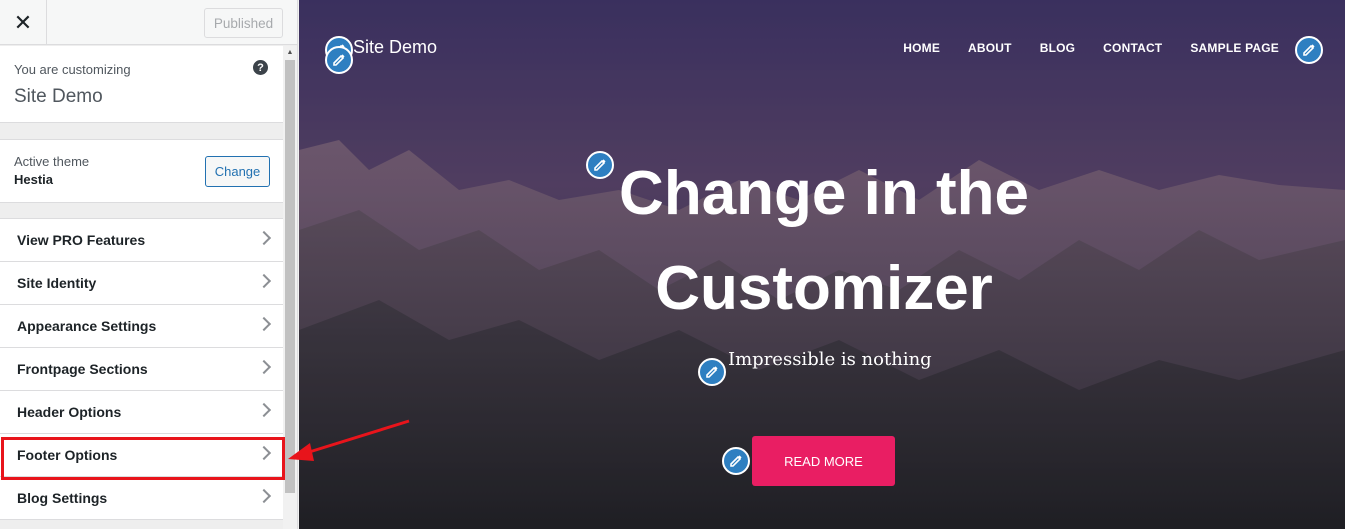 This screenshot has width=1345, height=529. I want to click on menu-item-frontpage-sections: Frontpage Sections, so click(141, 369).